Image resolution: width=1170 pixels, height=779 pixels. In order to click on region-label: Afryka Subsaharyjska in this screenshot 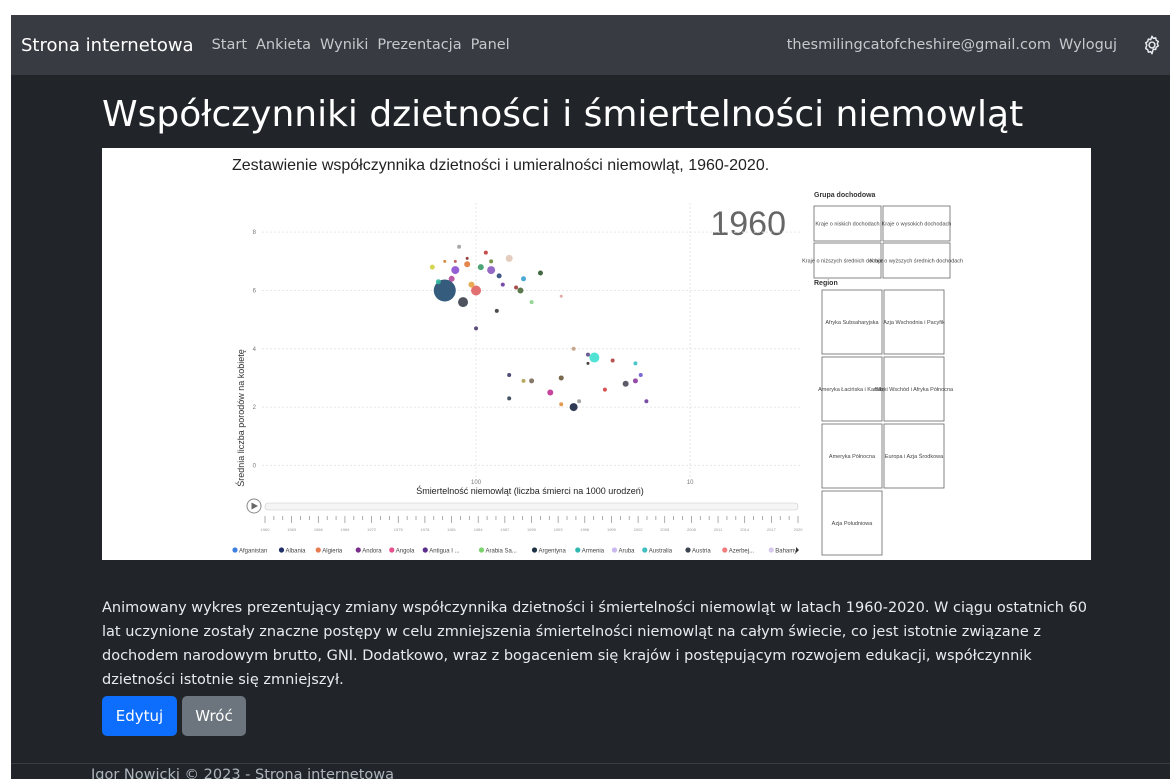, I will do `click(852, 323)`.